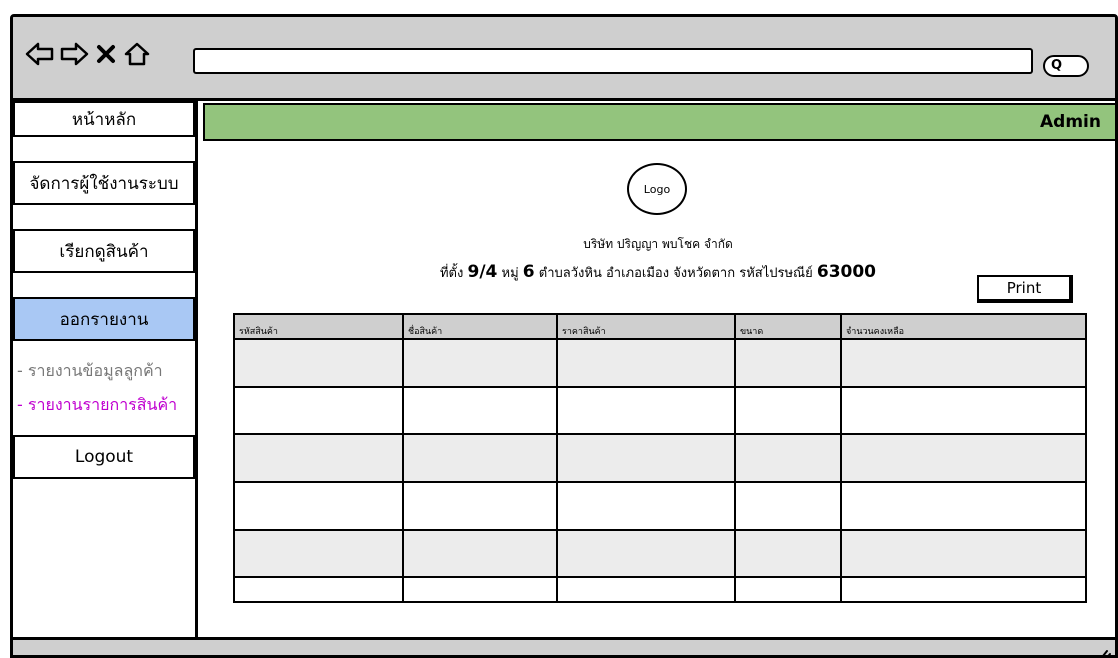  I want to click on sidebar-item-reports: ออกรายงาน, so click(104, 319).